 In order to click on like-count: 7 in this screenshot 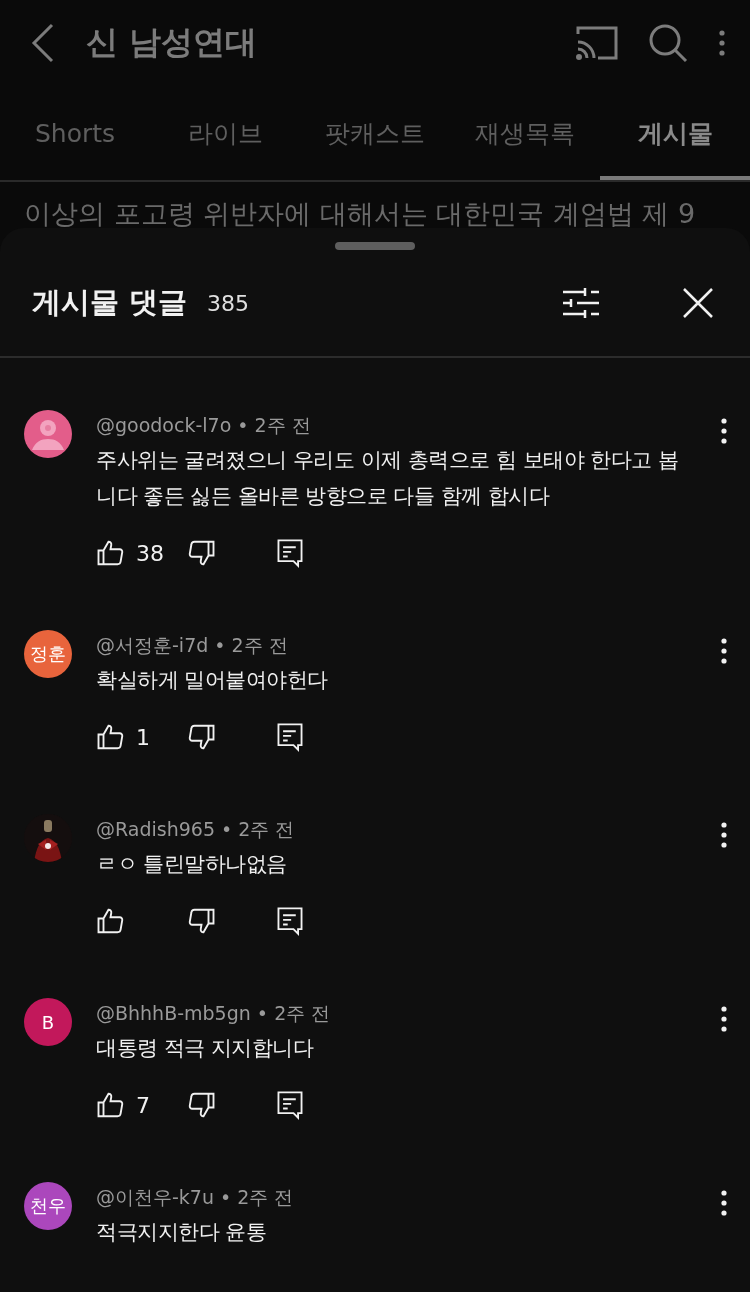, I will do `click(143, 1105)`.